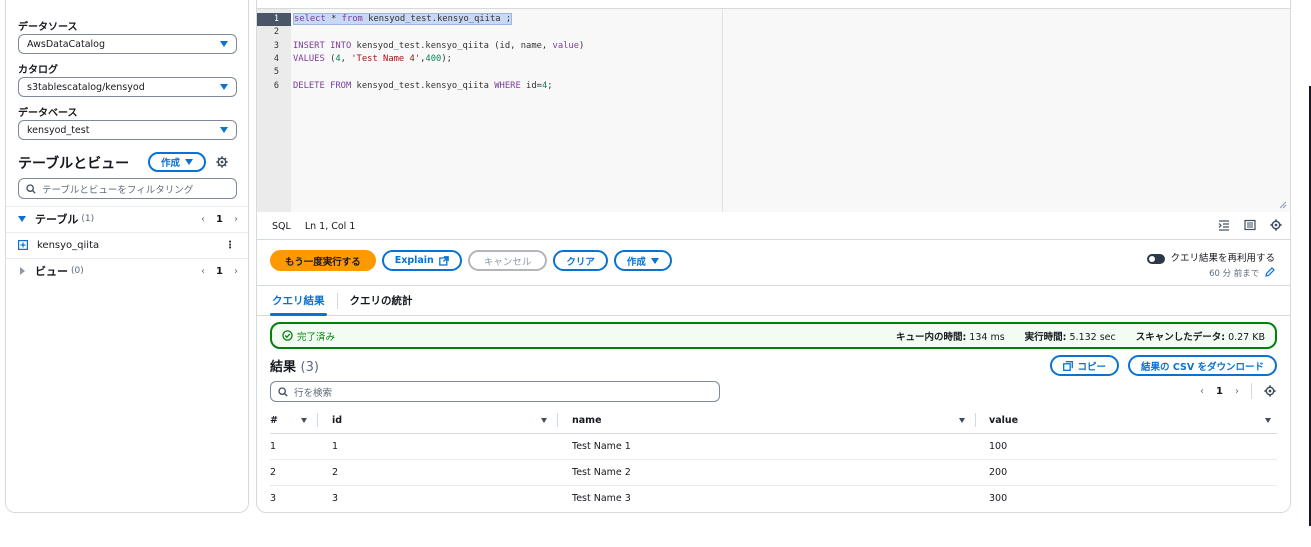 Image resolution: width=1311 pixels, height=547 pixels. I want to click on print-margin, so click(722, 110).